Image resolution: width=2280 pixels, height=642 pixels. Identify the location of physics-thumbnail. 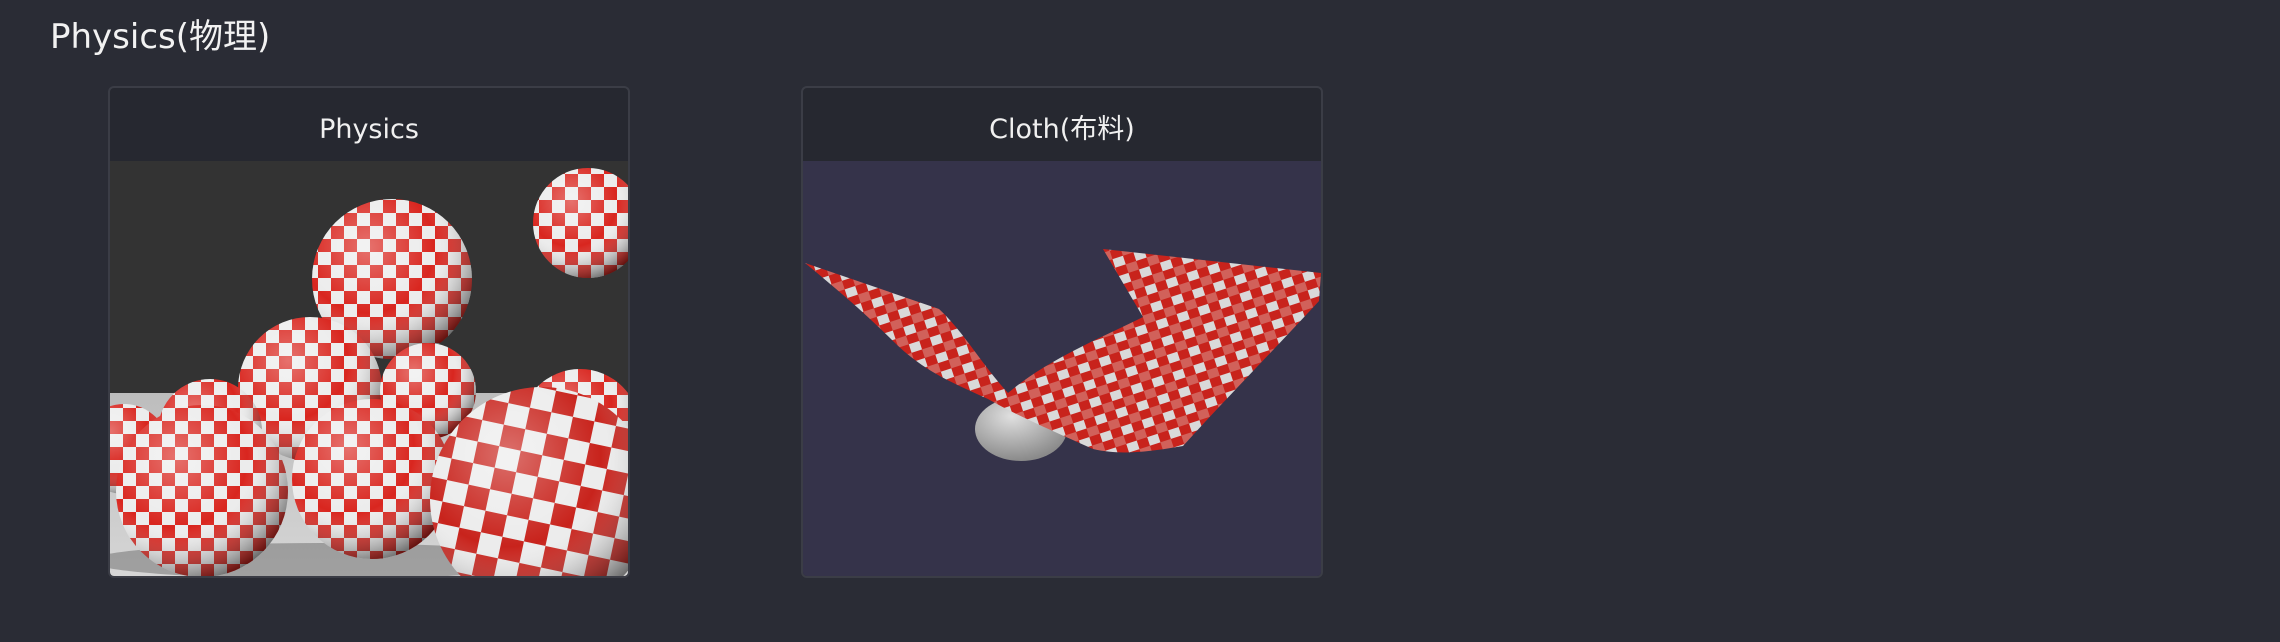
(369, 368).